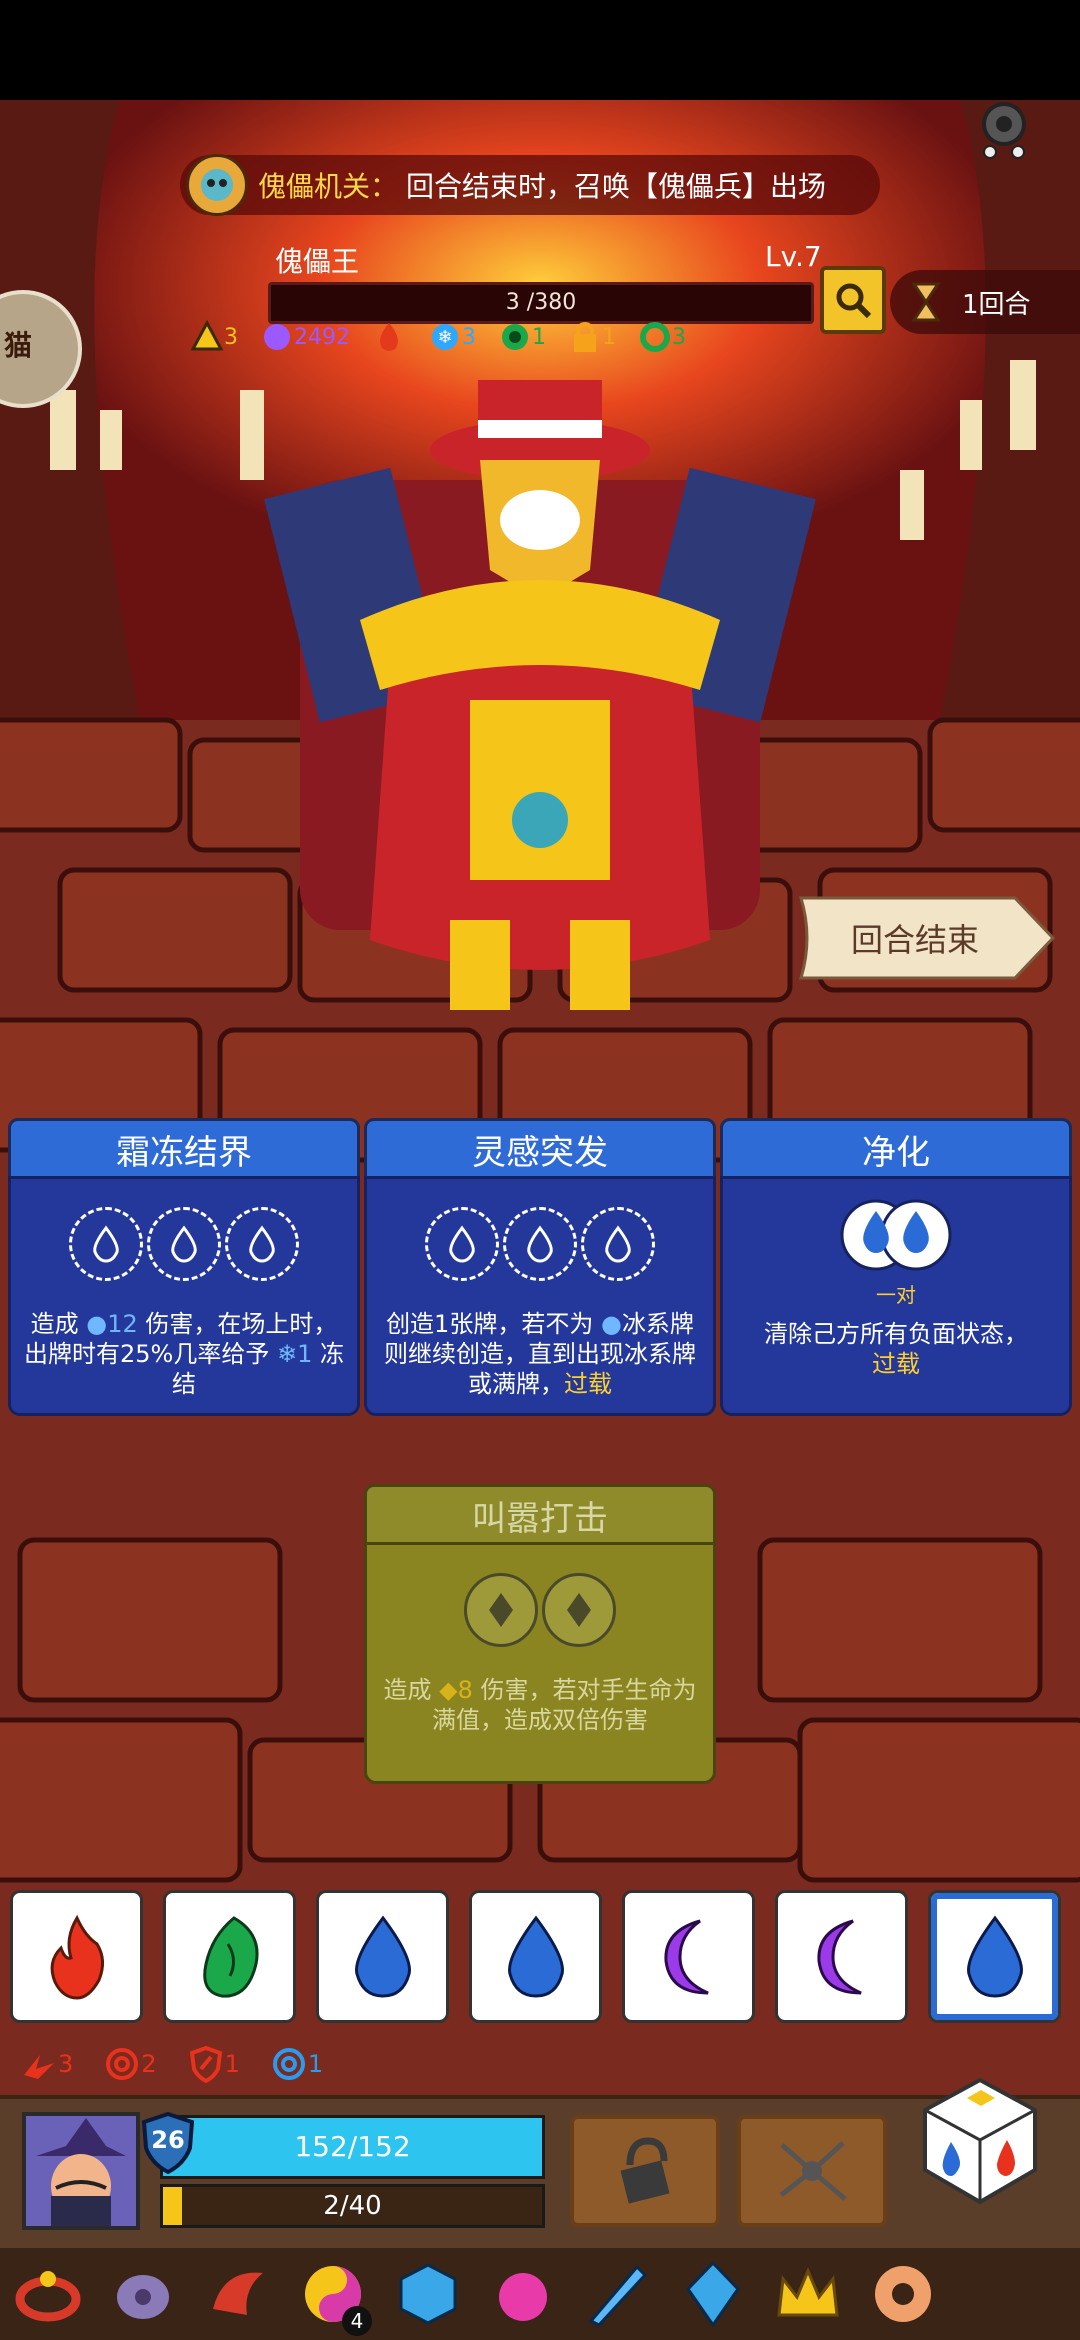  What do you see at coordinates (540, 1354) in the screenshot?
I see `card-description: 创造1张牌，若不为 ●冰系牌则继续创造，直到出现冰系牌或满牌，过载` at bounding box center [540, 1354].